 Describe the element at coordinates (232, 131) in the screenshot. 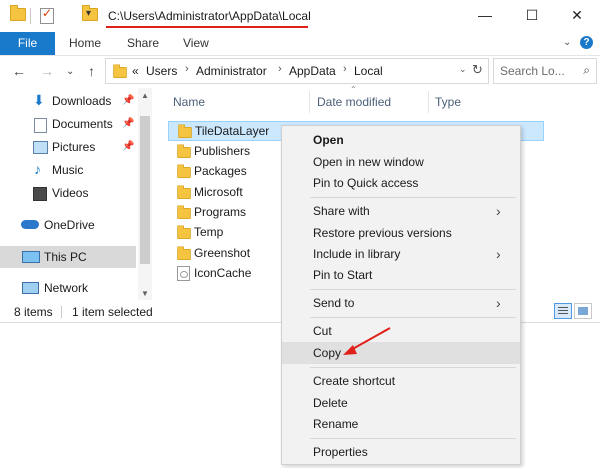

I see `file-name: TileDataLayer` at that location.